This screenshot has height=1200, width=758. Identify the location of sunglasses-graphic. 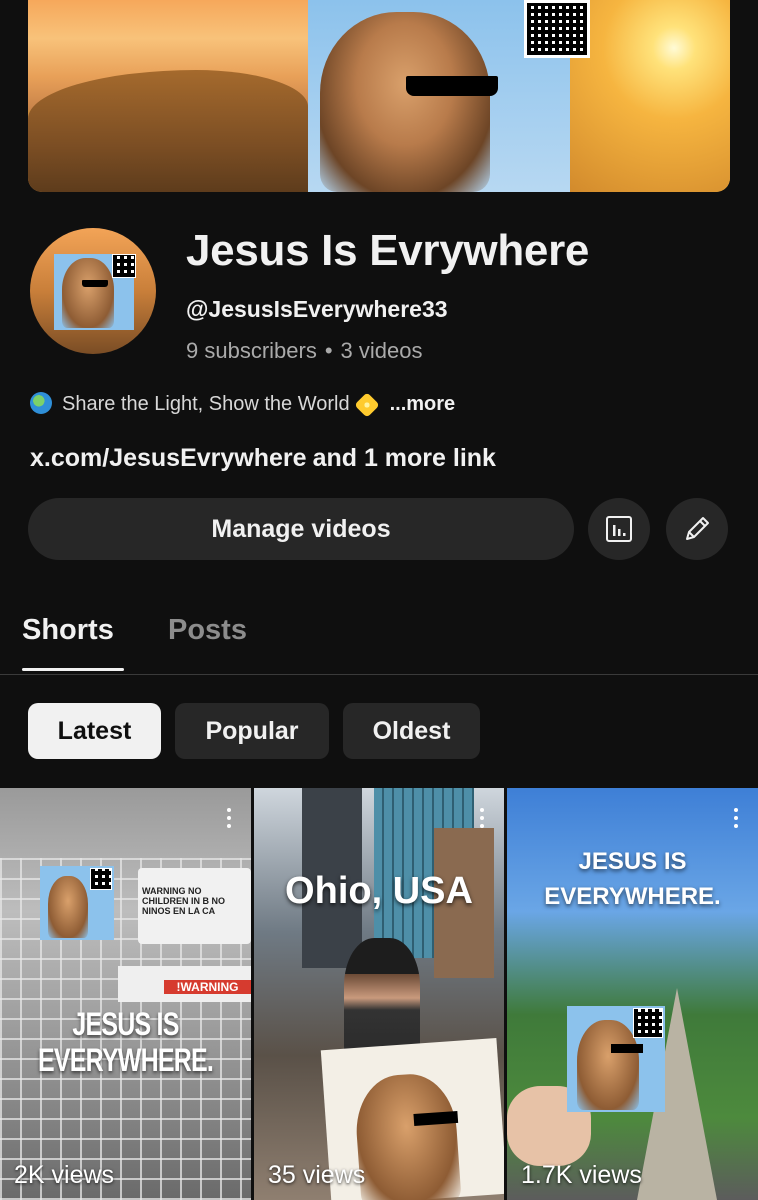
(452, 86).